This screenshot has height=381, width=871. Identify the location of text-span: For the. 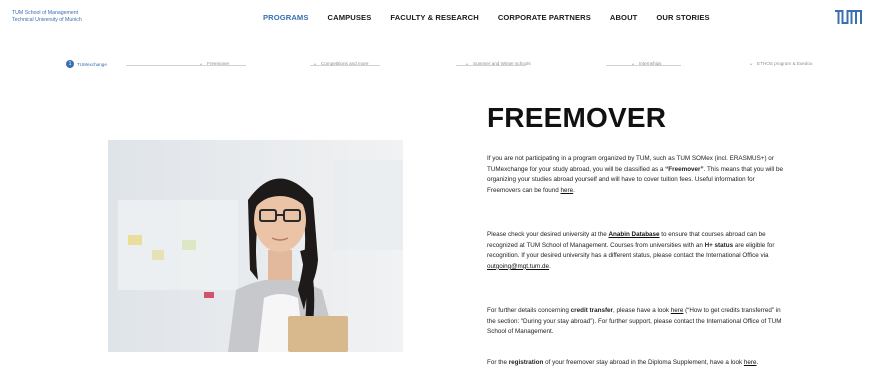
(498, 362).